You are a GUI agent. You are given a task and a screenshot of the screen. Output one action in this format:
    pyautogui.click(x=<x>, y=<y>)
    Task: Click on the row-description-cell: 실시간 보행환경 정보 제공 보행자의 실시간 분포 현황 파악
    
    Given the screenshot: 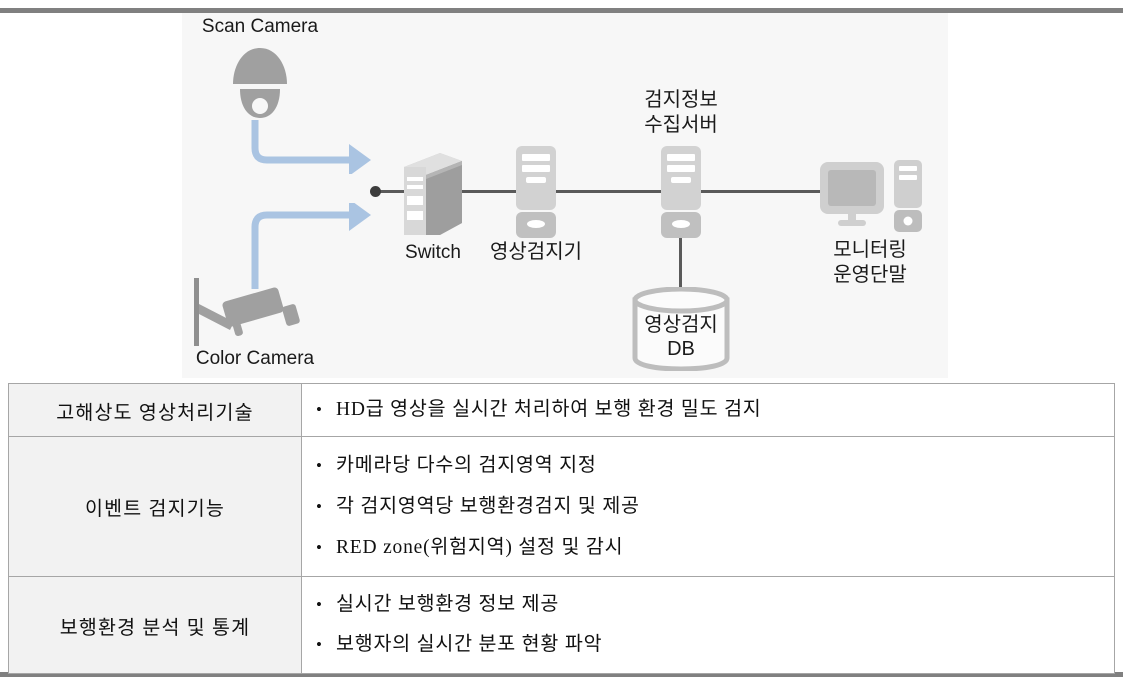 What is the action you would take?
    pyautogui.click(x=708, y=625)
    